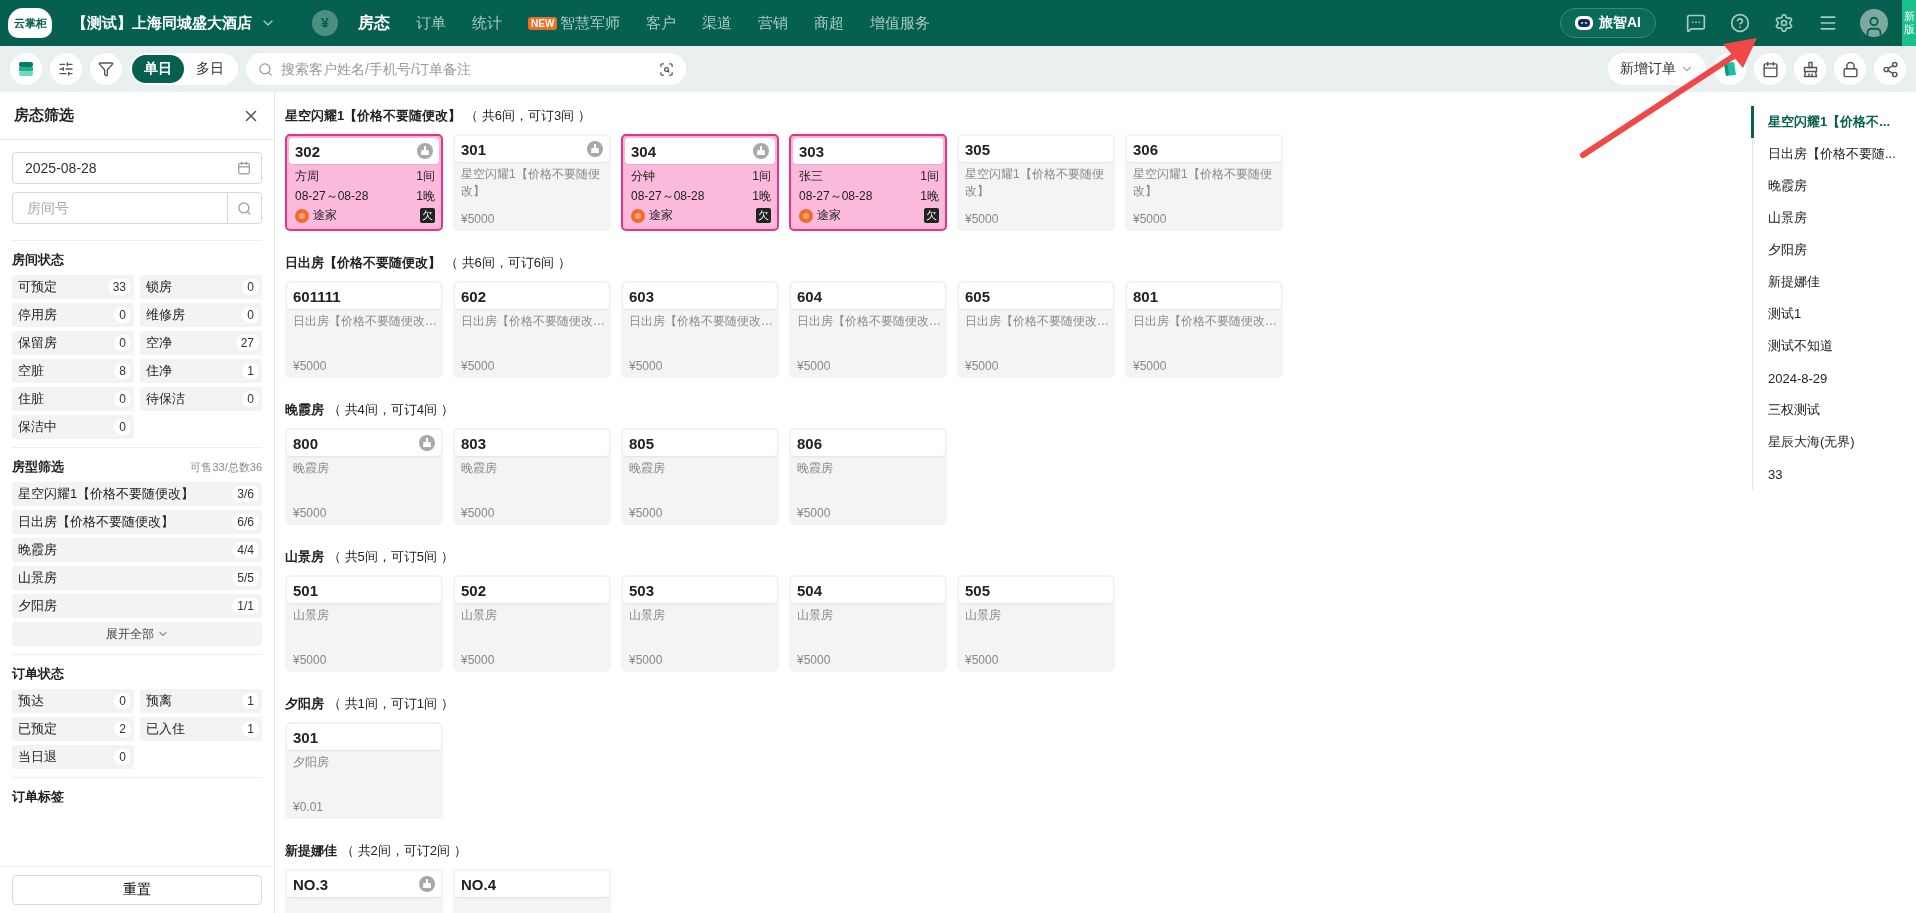 The width and height of the screenshot is (1916, 913). I want to click on filter-chip: 维修房 0, so click(201, 315).